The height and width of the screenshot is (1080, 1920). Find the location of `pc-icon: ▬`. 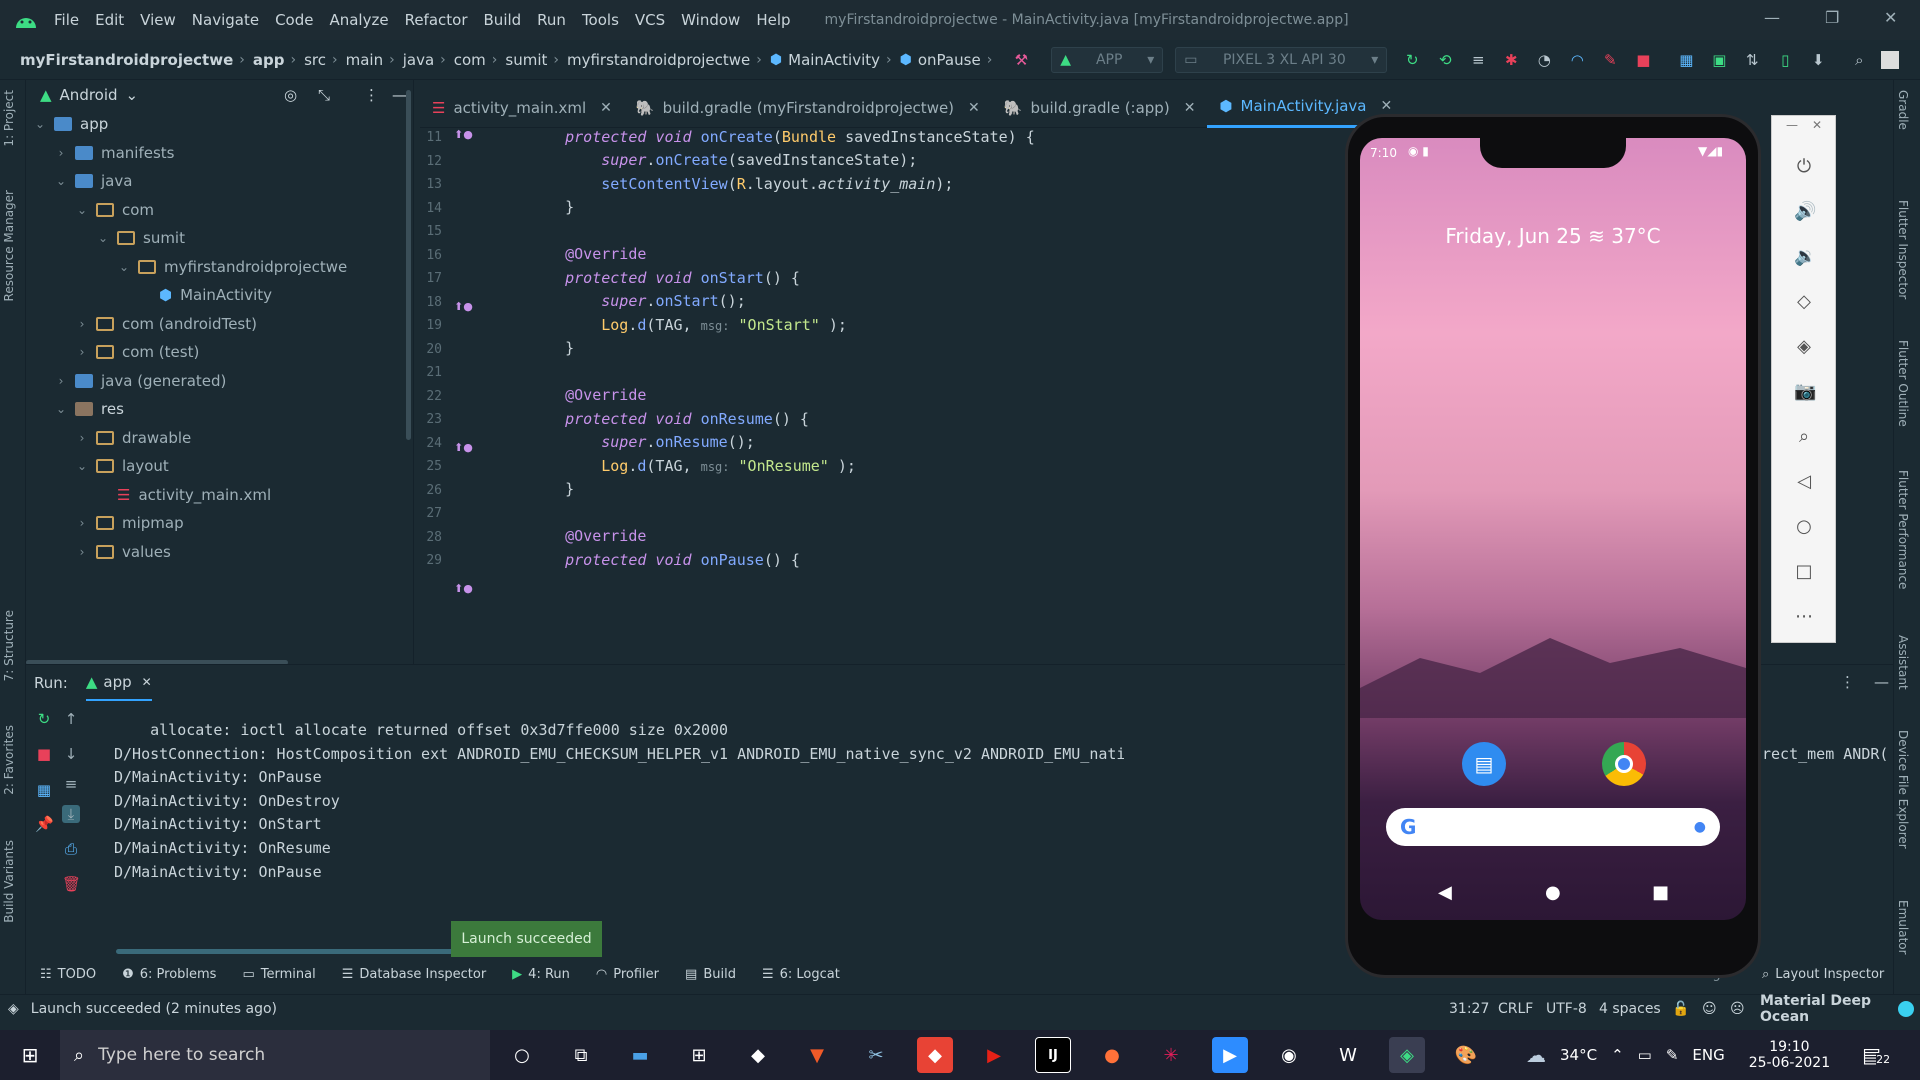

pc-icon: ▬ is located at coordinates (640, 1055).